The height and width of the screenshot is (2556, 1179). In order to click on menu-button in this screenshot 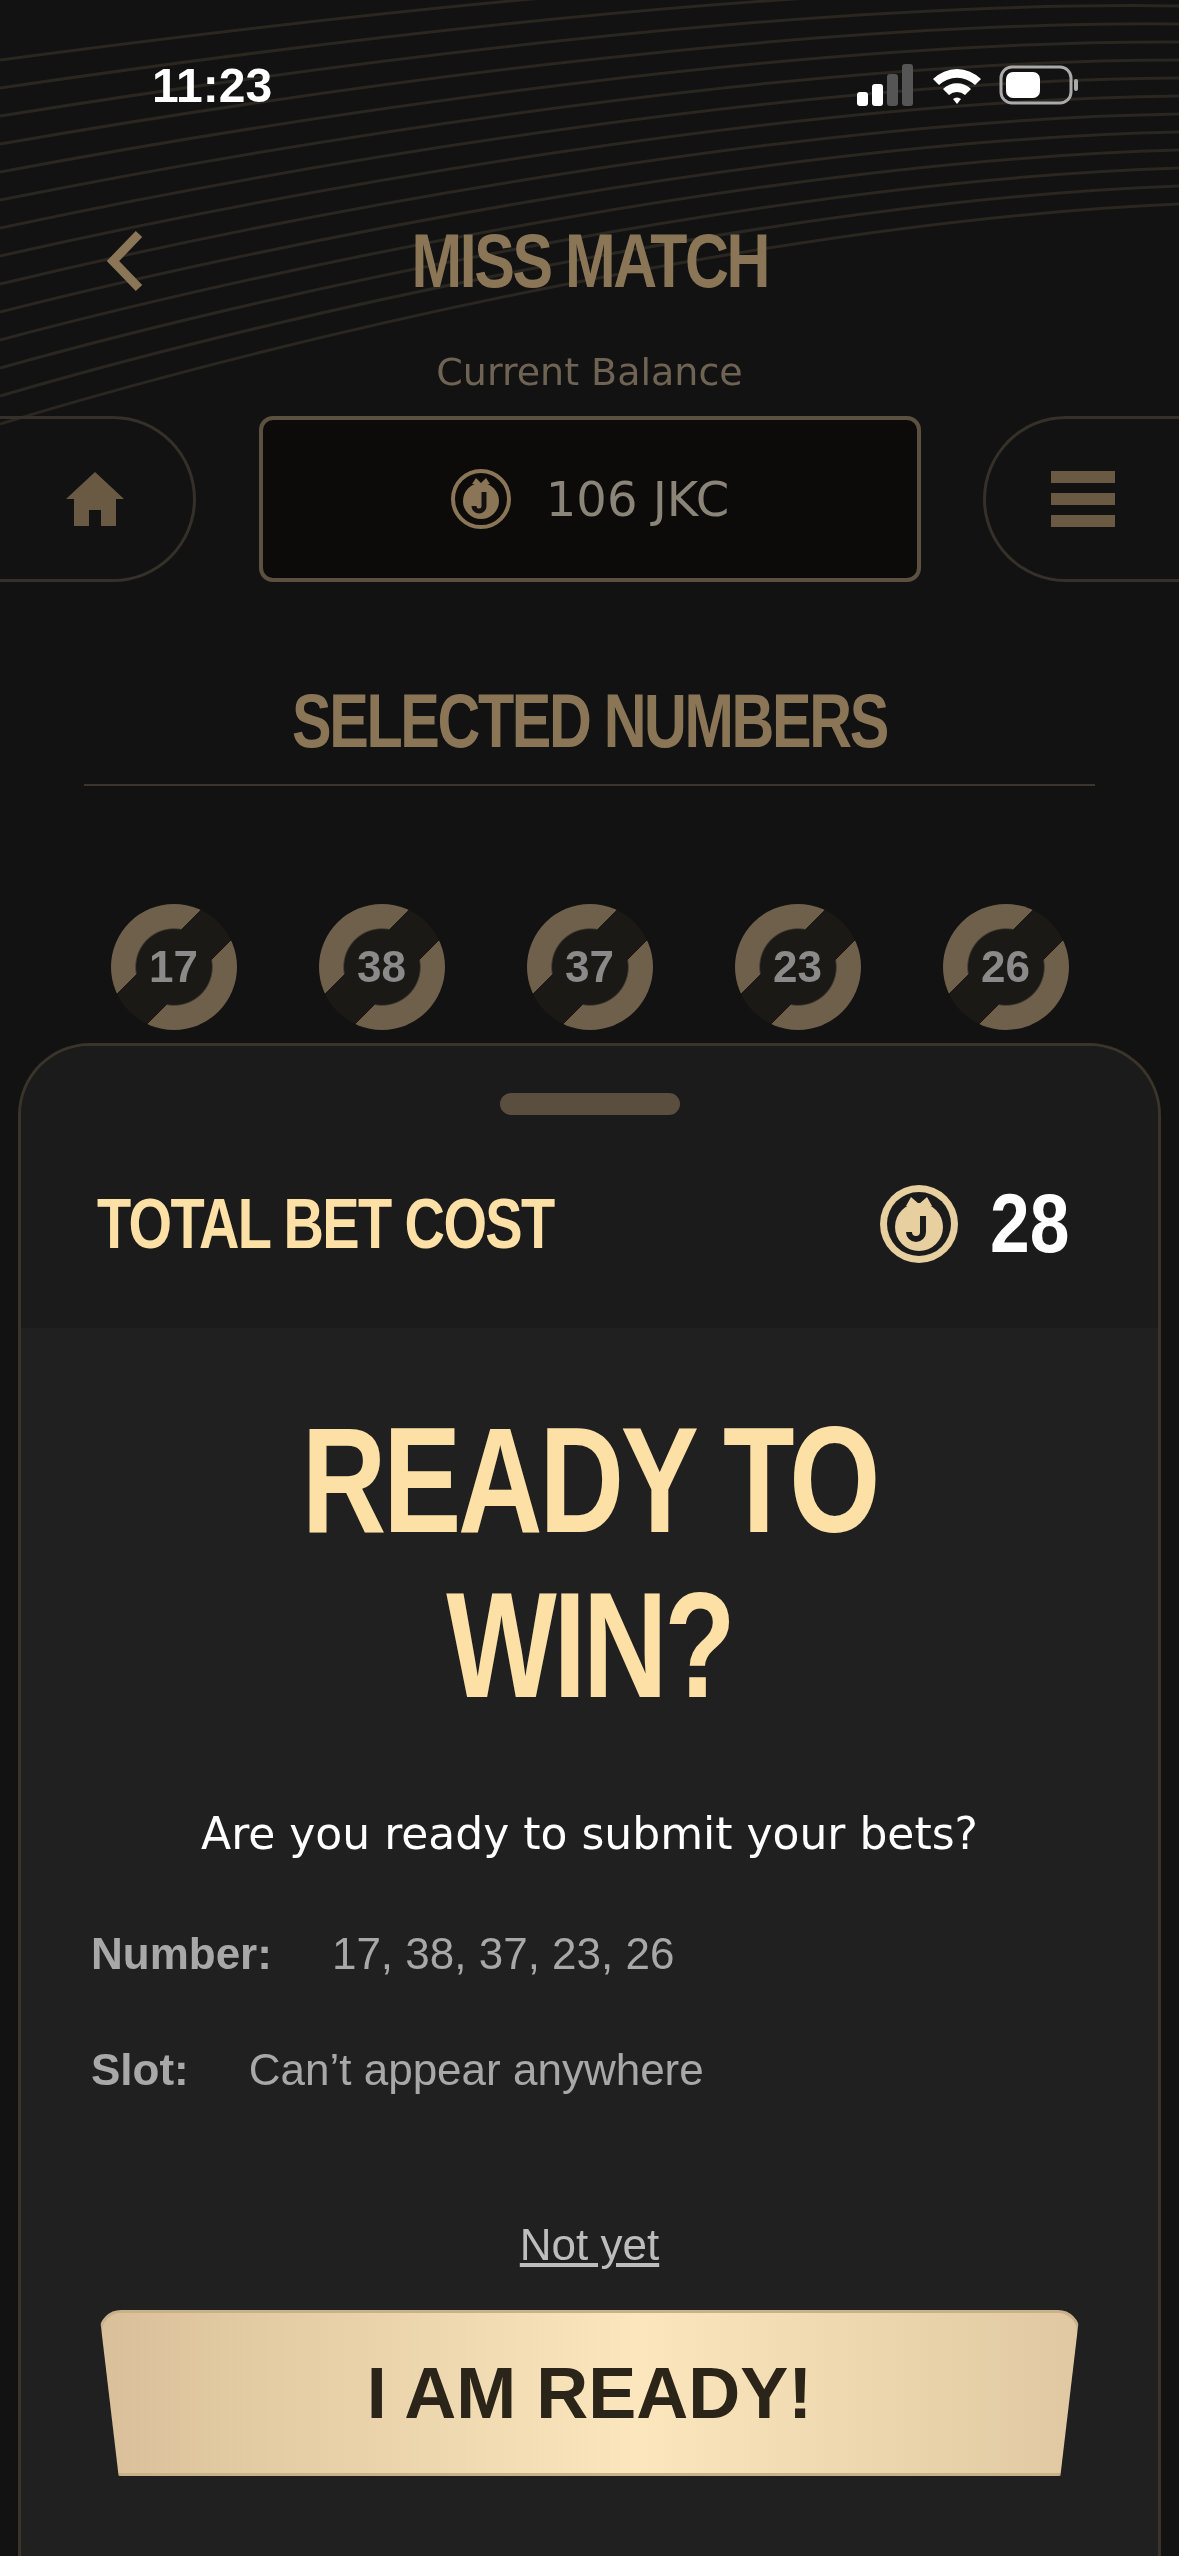, I will do `click(1081, 499)`.